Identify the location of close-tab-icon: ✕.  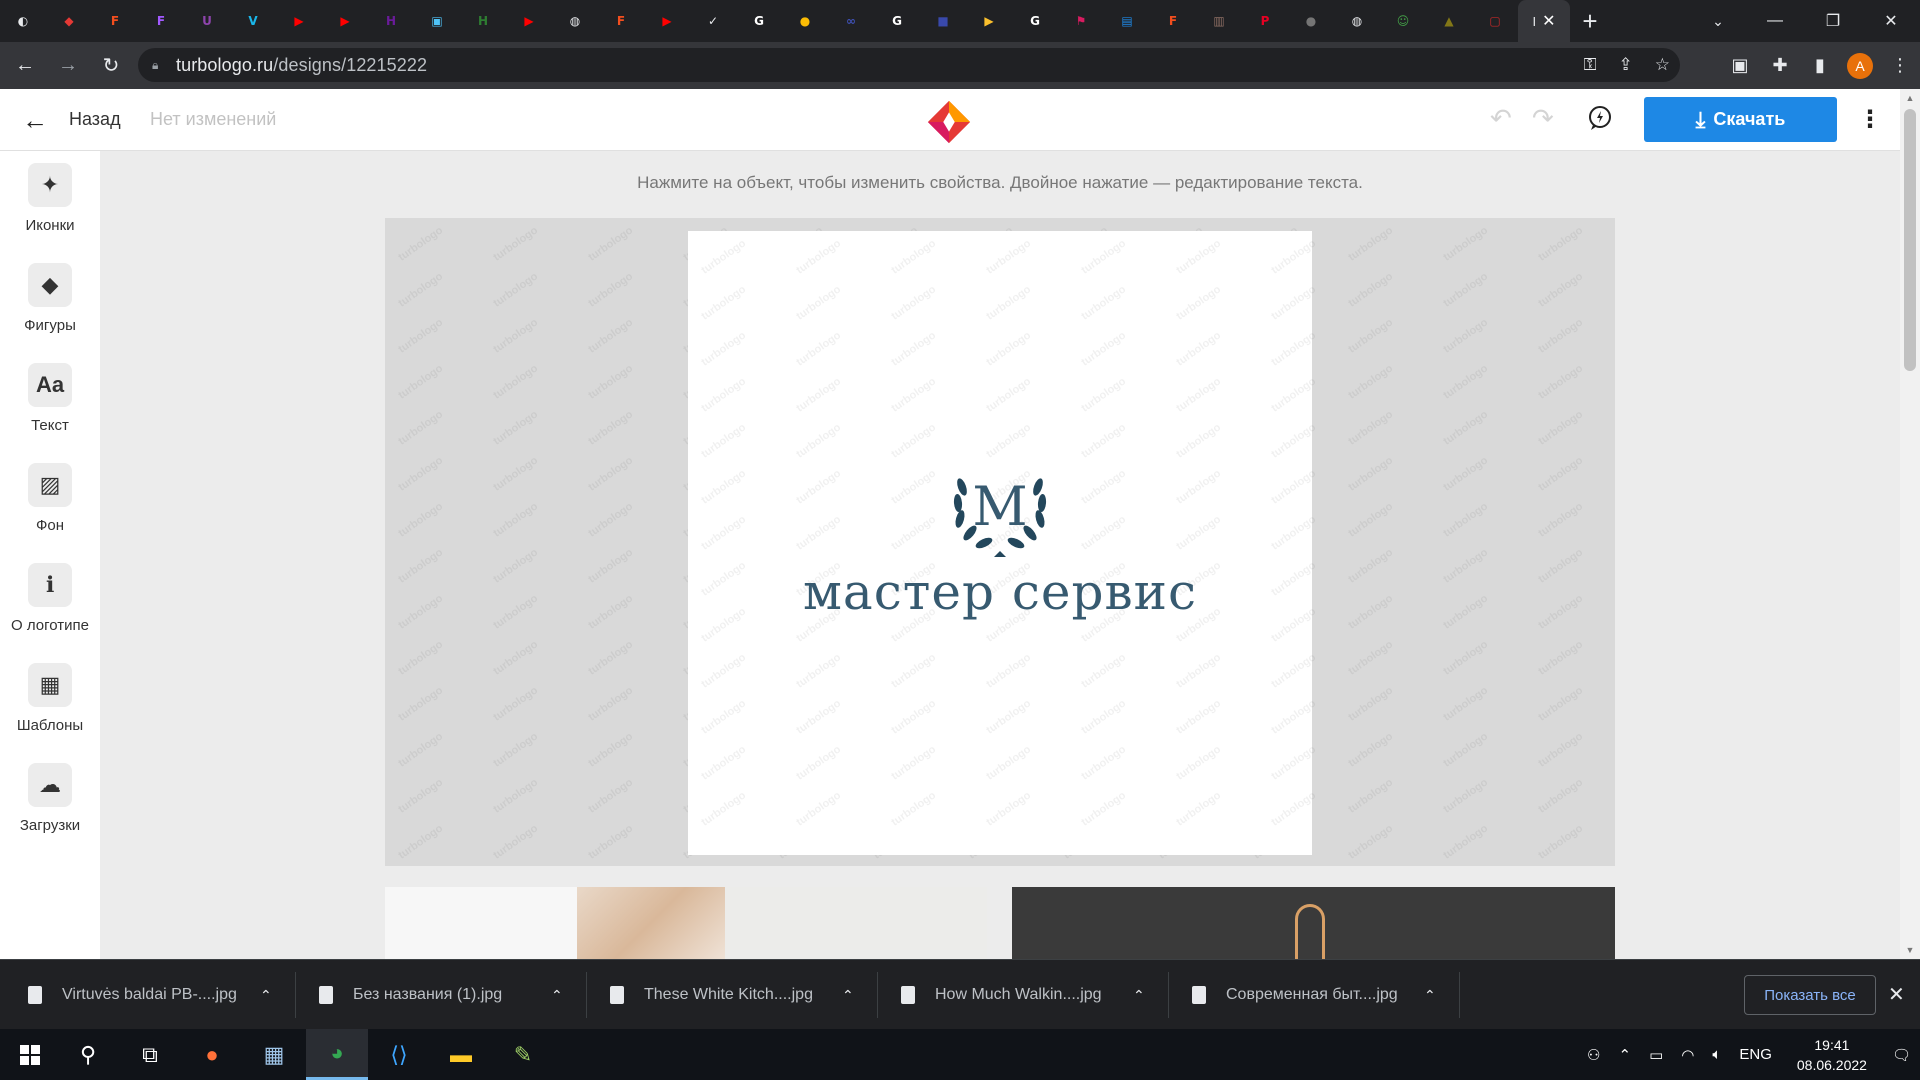
(1548, 21).